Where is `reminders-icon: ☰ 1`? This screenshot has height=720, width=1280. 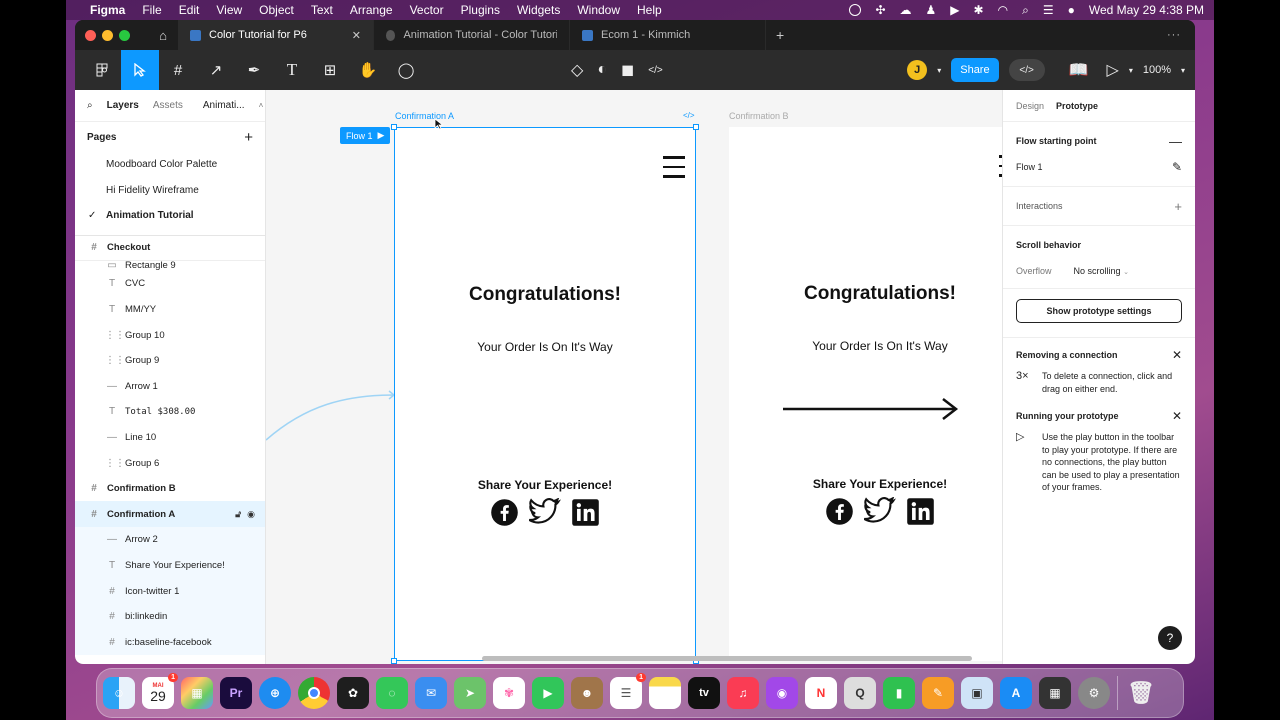 reminders-icon: ☰ 1 is located at coordinates (628, 691).